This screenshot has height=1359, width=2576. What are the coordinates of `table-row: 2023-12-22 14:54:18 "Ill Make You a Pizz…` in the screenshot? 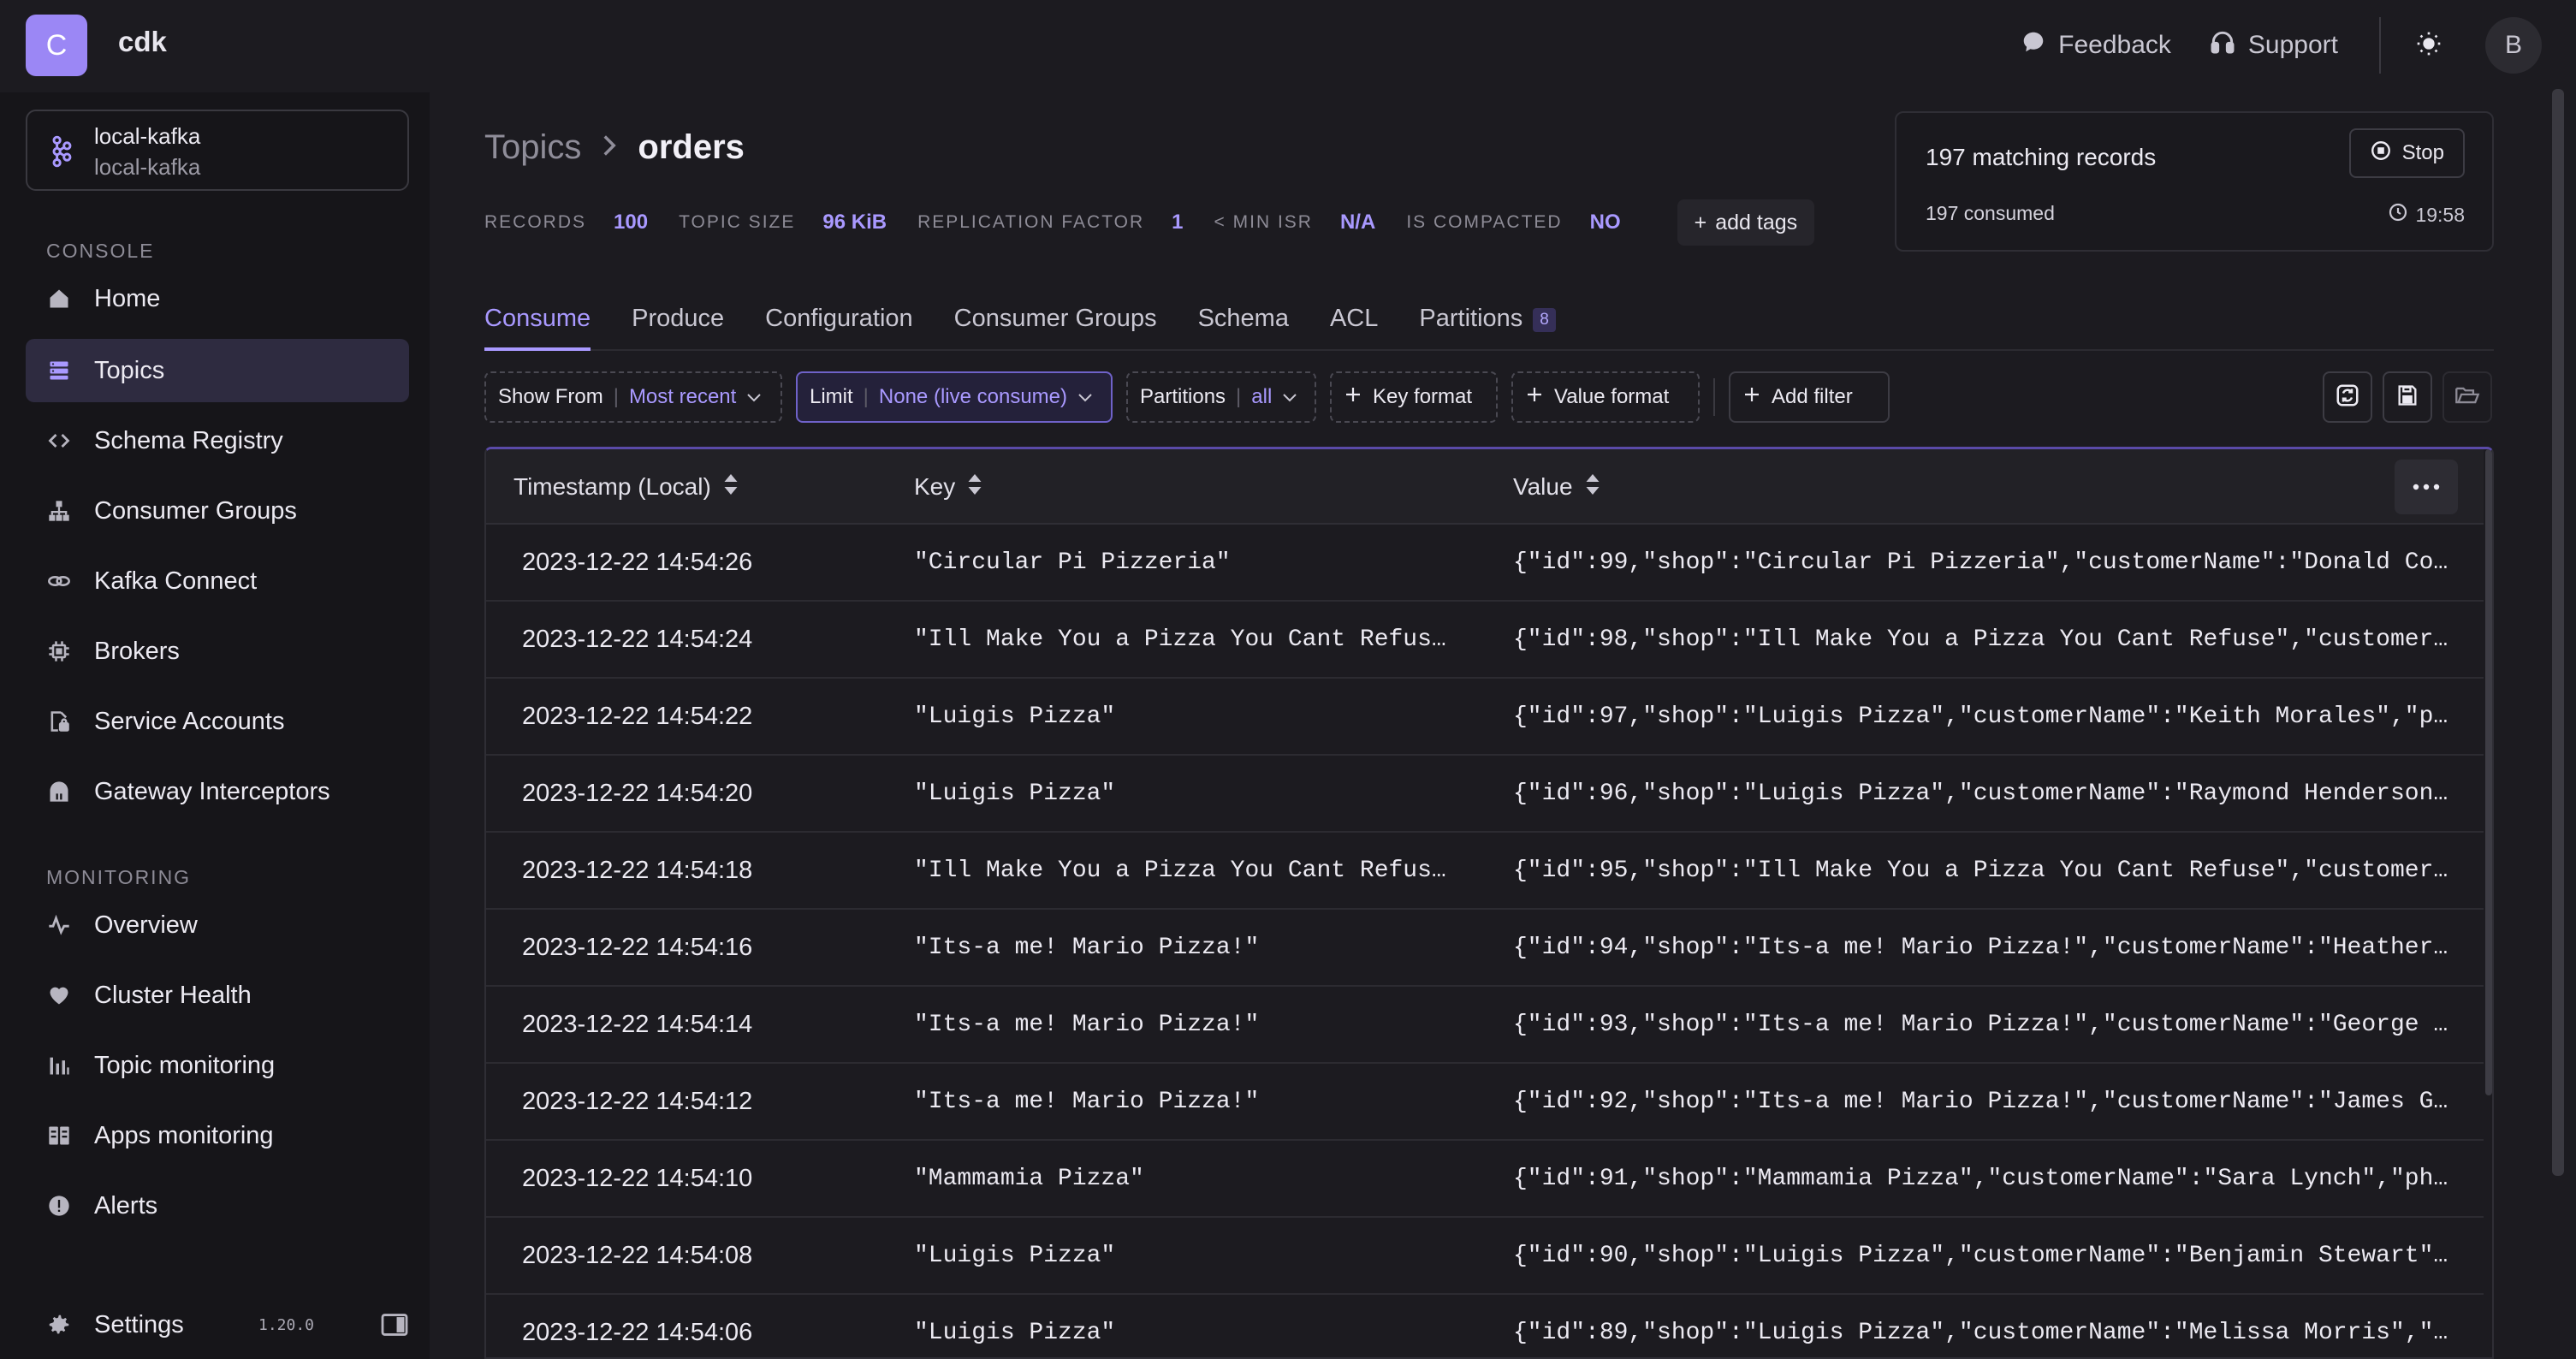 It's located at (1485, 871).